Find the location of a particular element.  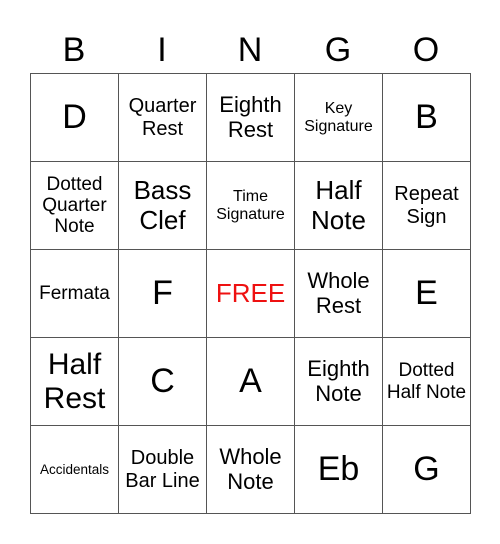

bingo-cell: E is located at coordinates (426, 293).